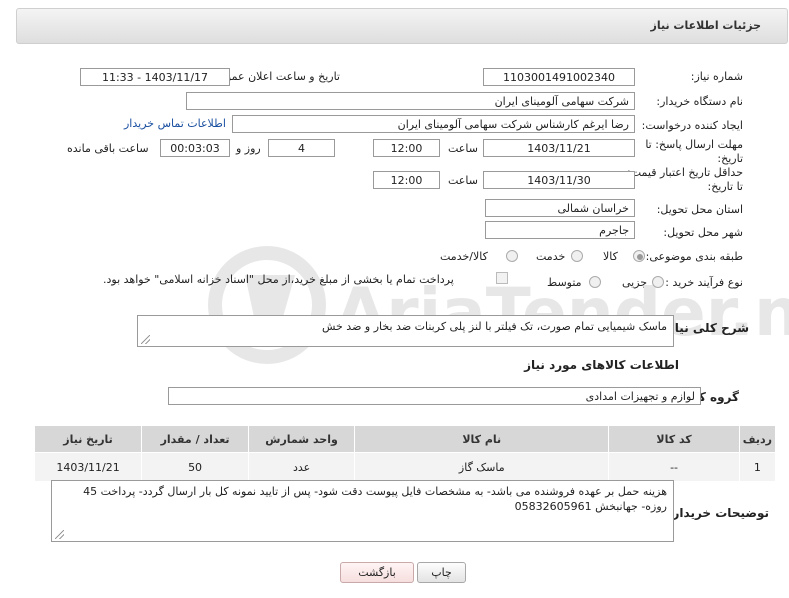  Describe the element at coordinates (464, 256) in the screenshot. I see `category-option-goods-service: کالا/خدمت` at that location.